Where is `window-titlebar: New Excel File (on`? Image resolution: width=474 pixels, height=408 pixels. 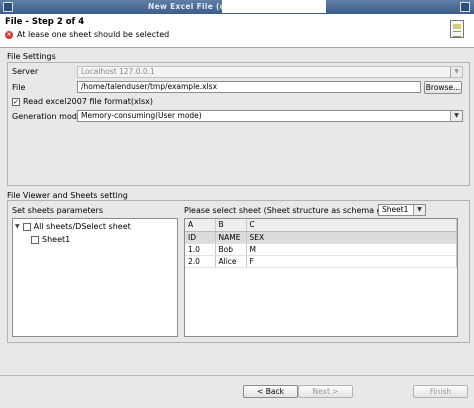
window-titlebar: New Excel File (on is located at coordinates (237, 7).